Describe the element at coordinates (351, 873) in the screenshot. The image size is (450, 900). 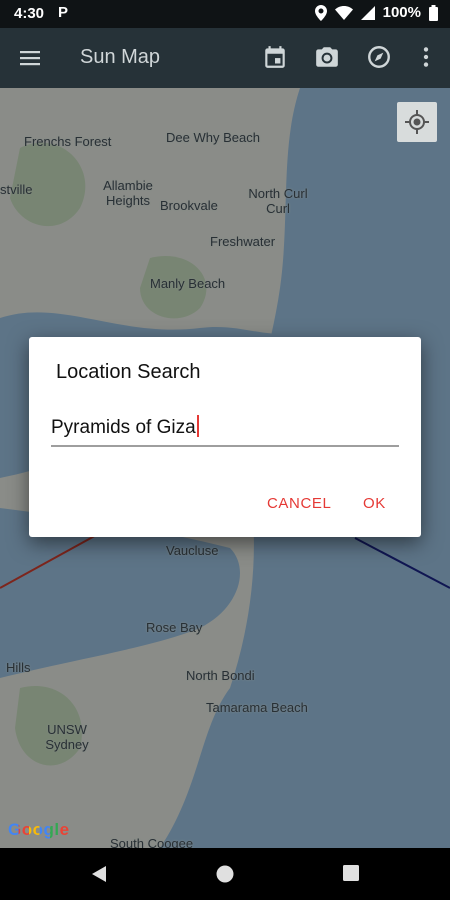
I see `recents-icon` at that location.